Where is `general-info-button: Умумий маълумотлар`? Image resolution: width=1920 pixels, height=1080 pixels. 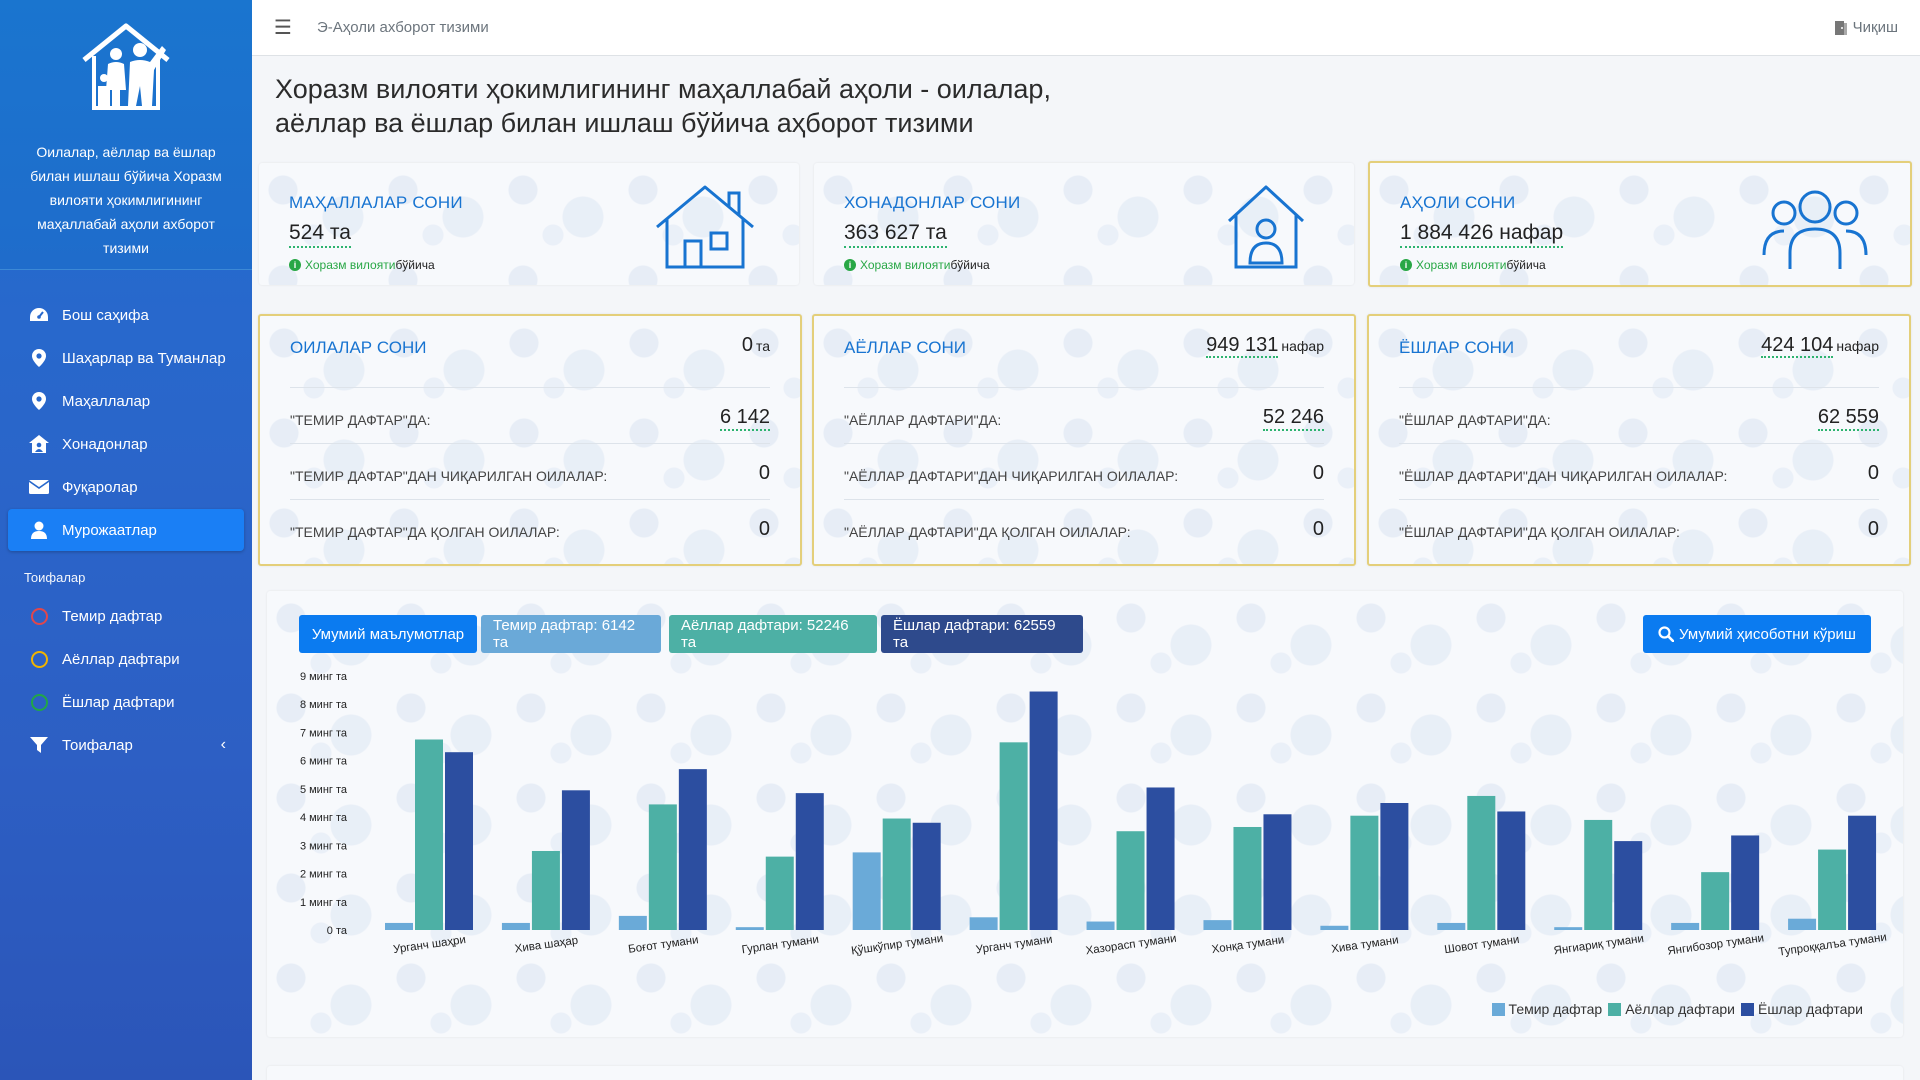
general-info-button: Умумий маълумотлар is located at coordinates (388, 634).